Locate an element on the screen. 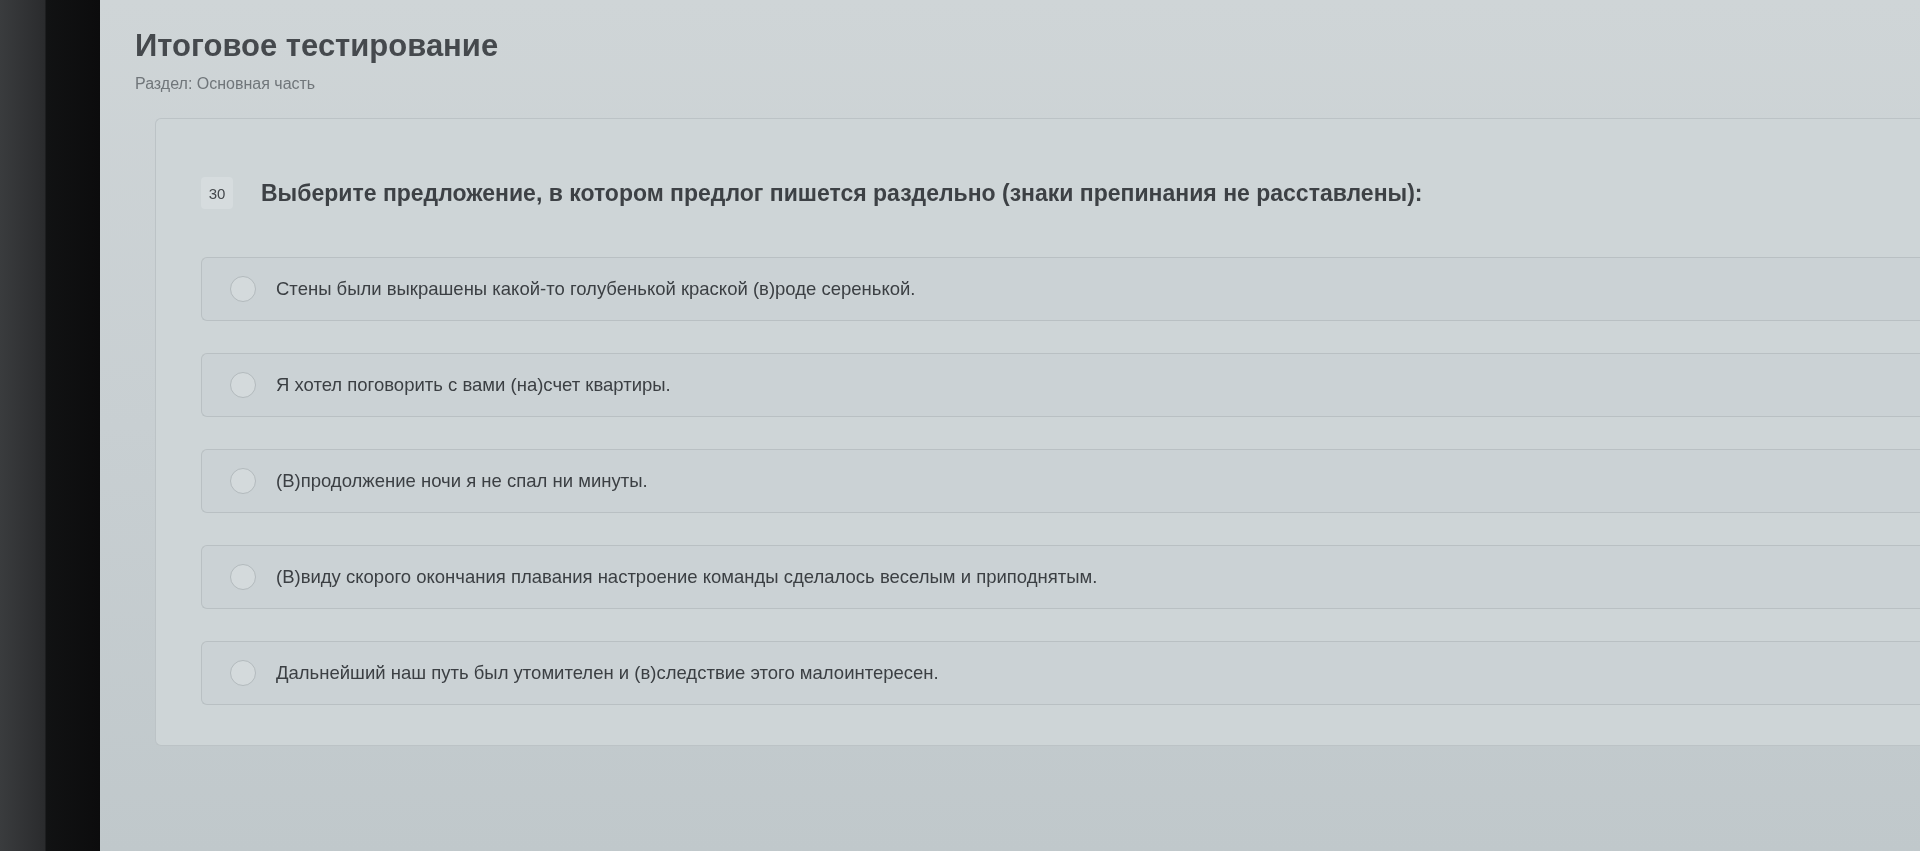 This screenshot has height=851, width=1920. answer-option: Я хотел поговорить с вами (на)счет квартиры. is located at coordinates (1060, 385).